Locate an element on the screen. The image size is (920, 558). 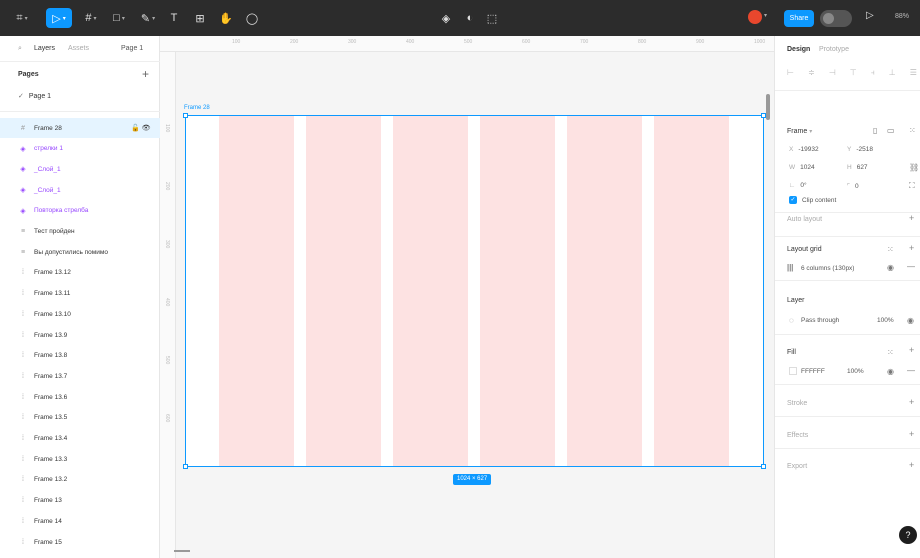
landscape-icon: ▭ is located at coordinates (891, 130).